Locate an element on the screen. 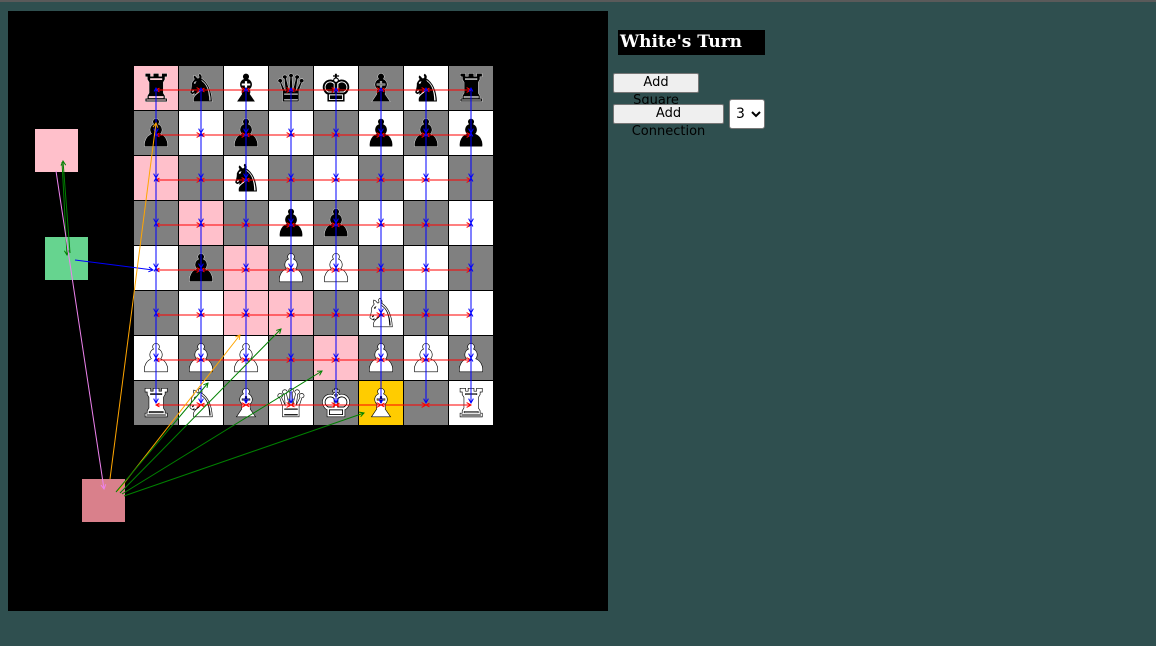 The height and width of the screenshot is (646, 1156). add-square-button: Add Square is located at coordinates (656, 90).